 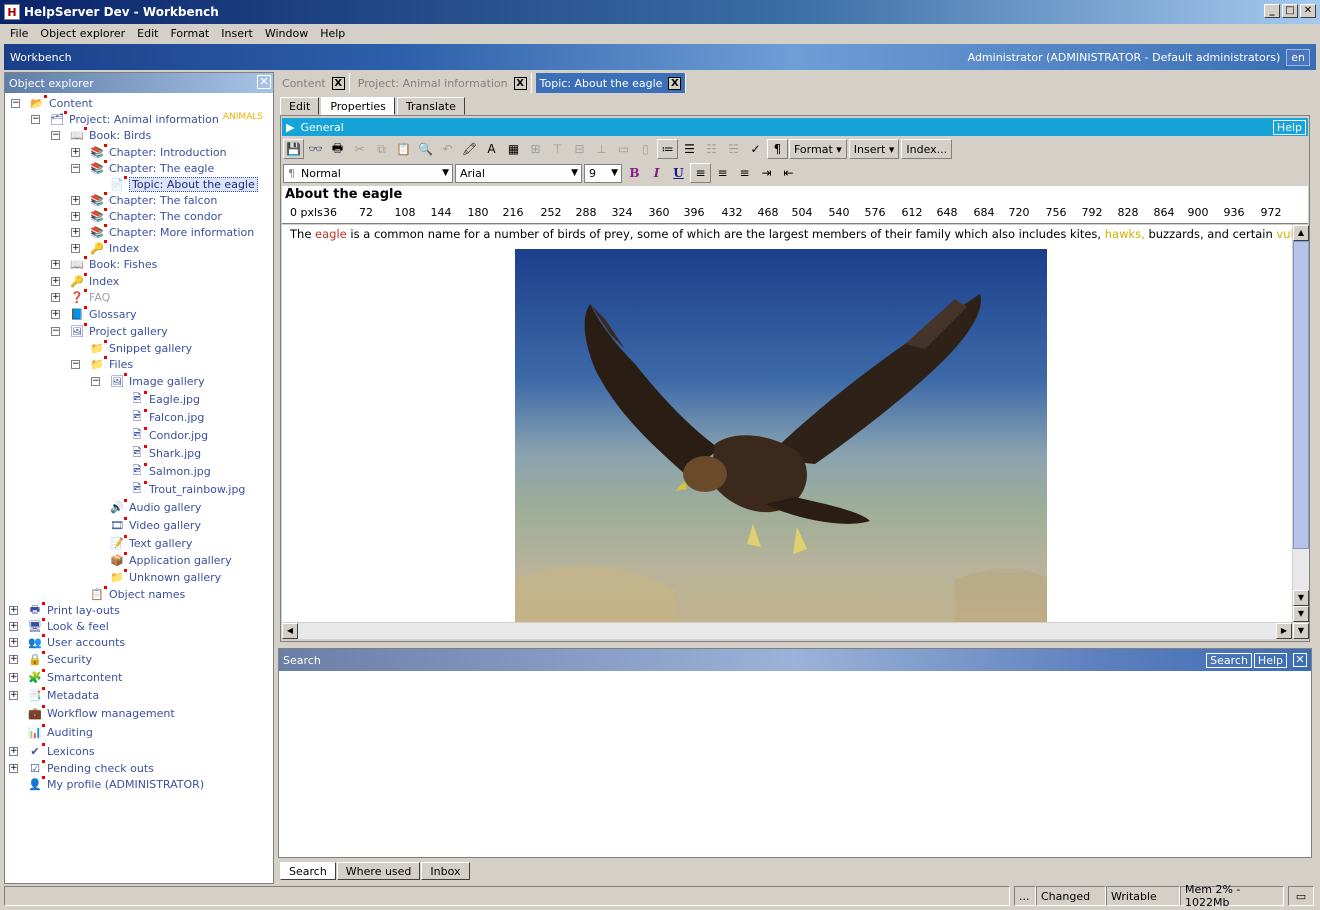 I want to click on close-button: ✕, so click(x=1308, y=11).